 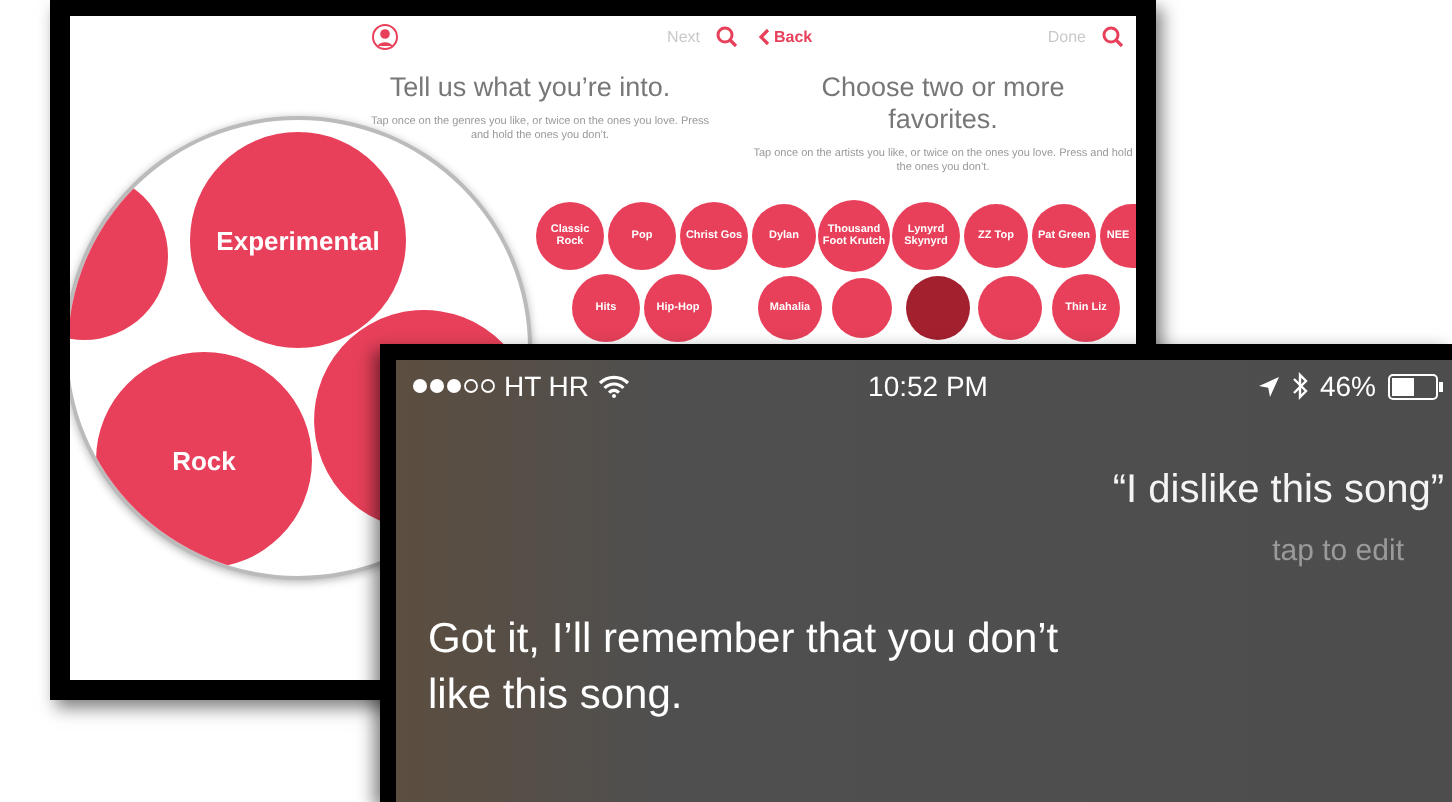 I want to click on chevron-icon, so click(x=764, y=36).